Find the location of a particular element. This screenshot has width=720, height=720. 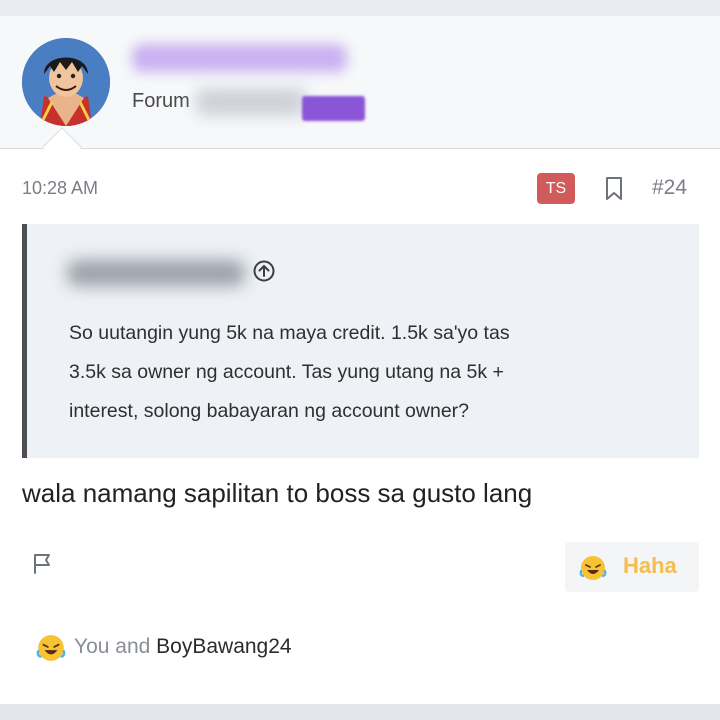

reactions-text: You and BoyBawang24 is located at coordinates (183, 647).